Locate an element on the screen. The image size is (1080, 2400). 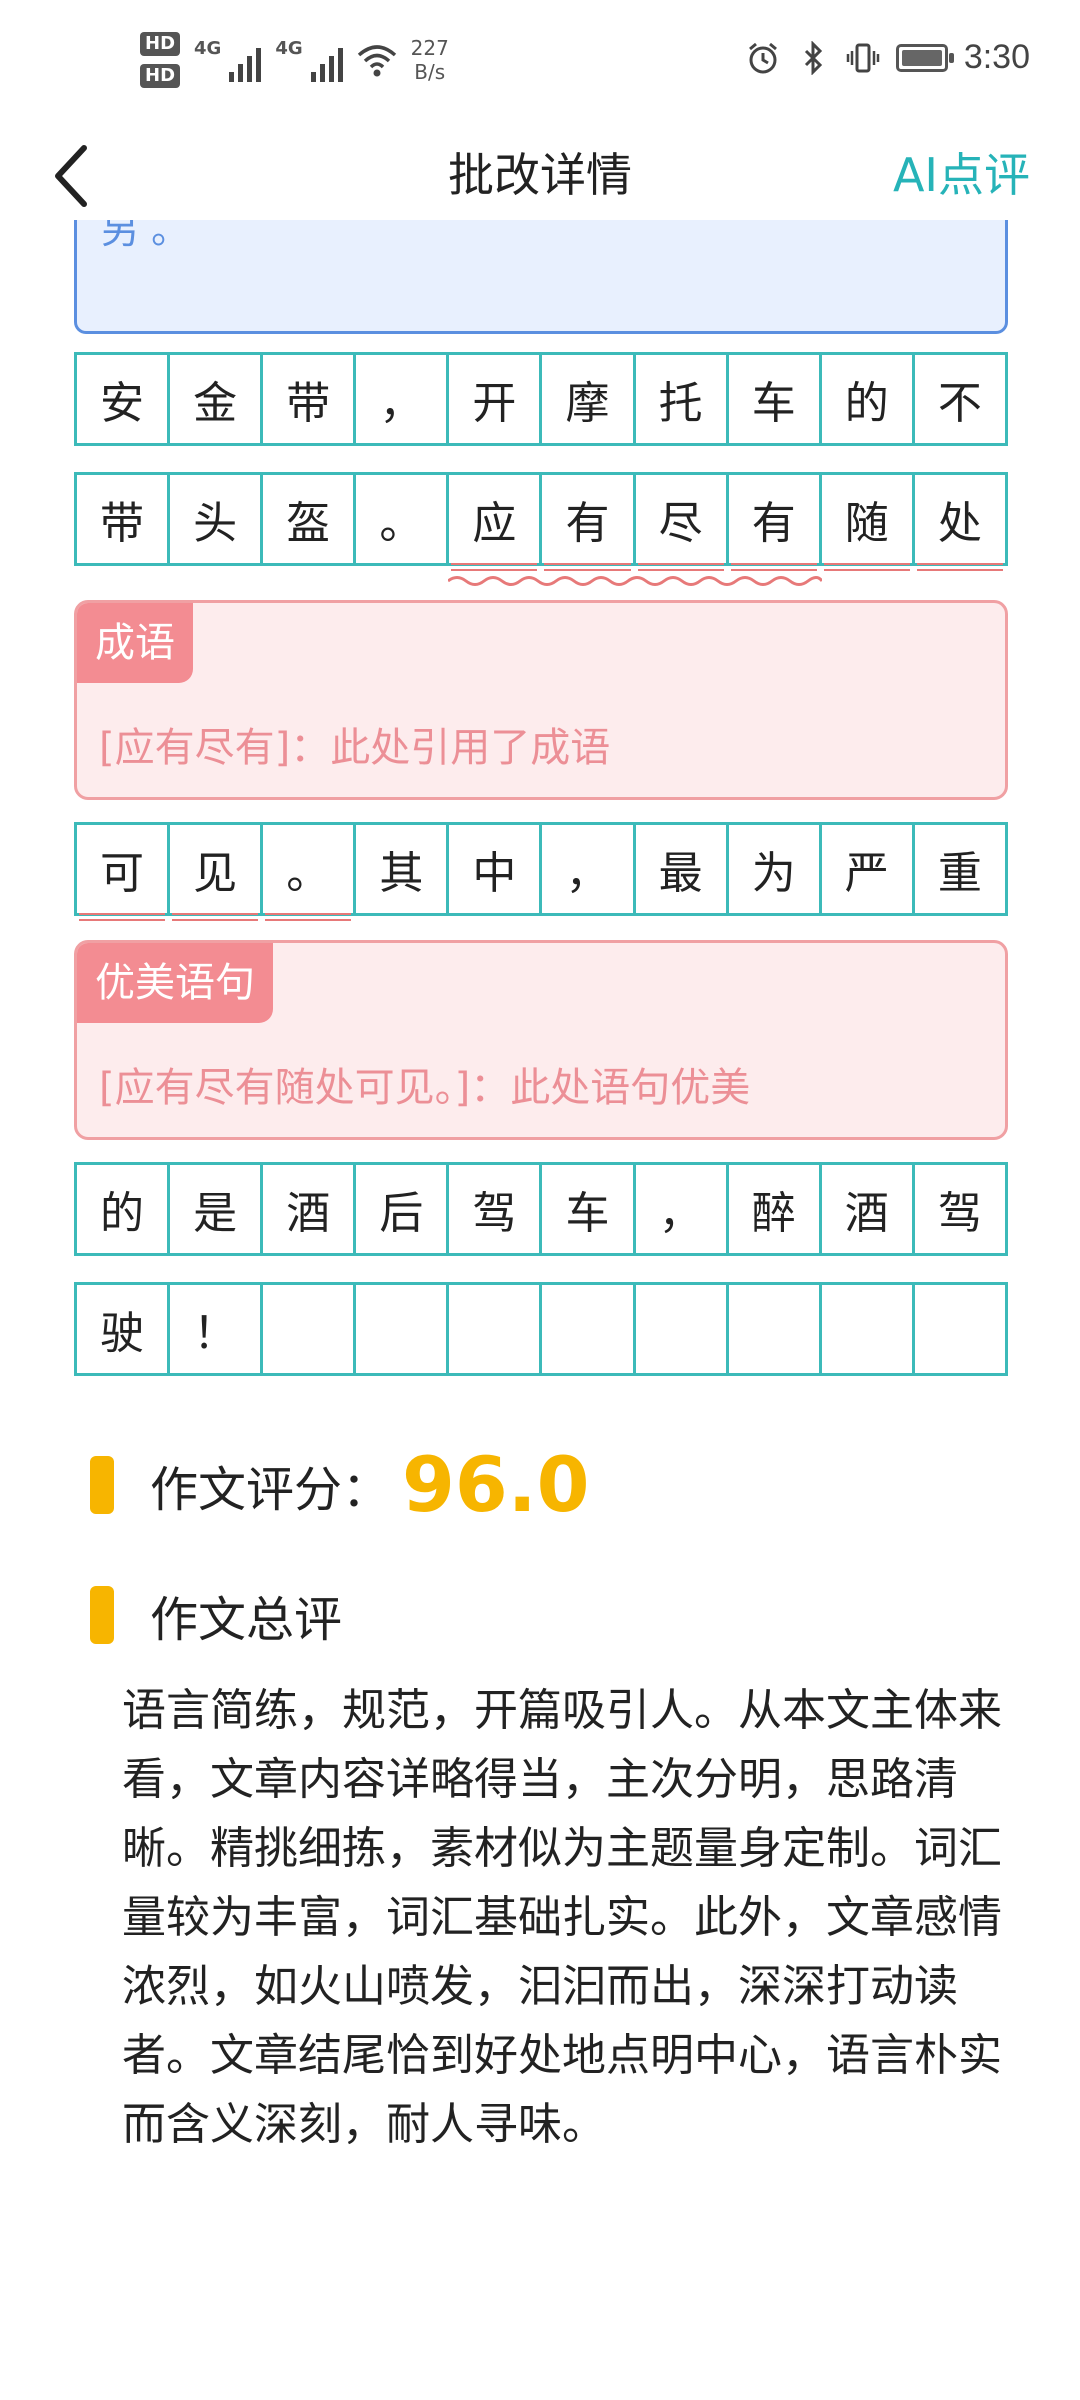
essay-cell: 开 is located at coordinates (496, 399).